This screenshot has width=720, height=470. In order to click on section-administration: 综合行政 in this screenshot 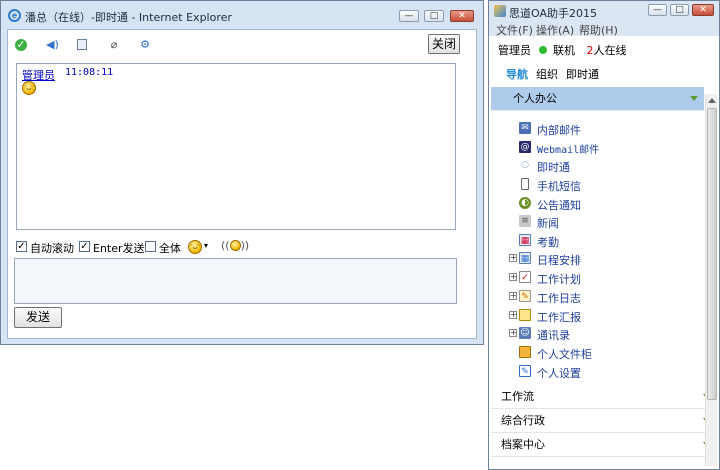, I will do `click(604, 421)`.